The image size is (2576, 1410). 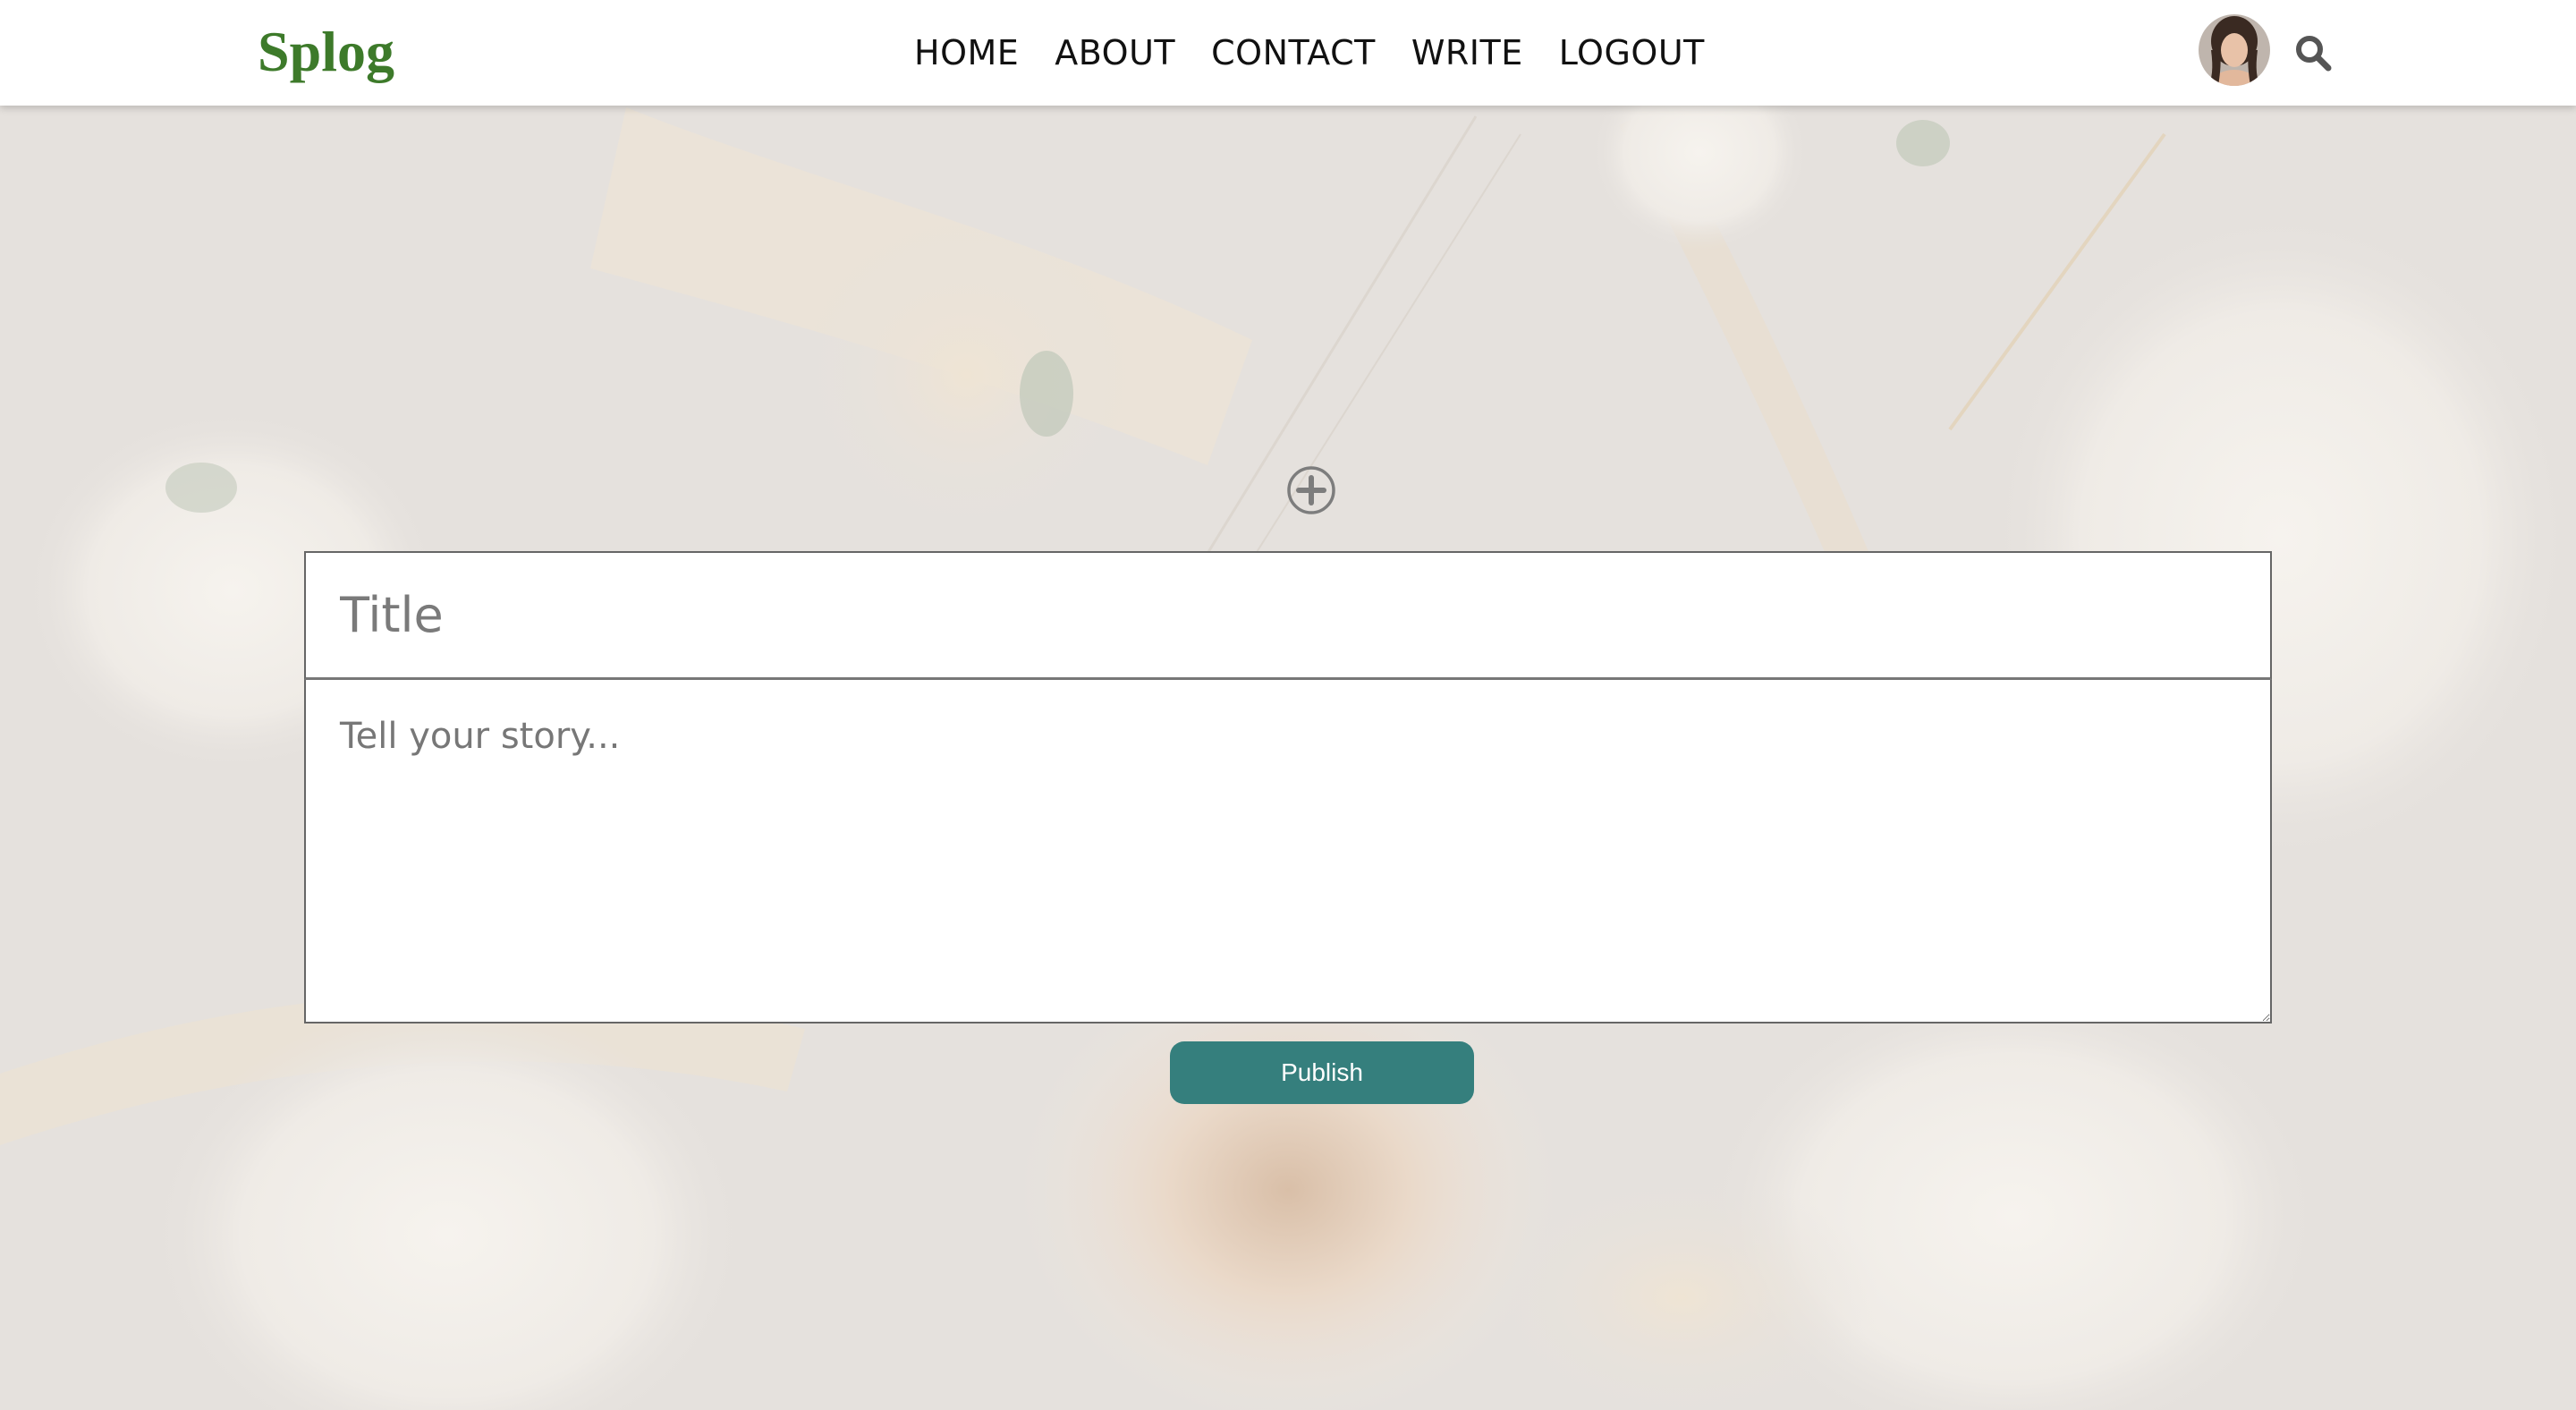 I want to click on nav-item-about: ABOUT, so click(x=1115, y=53).